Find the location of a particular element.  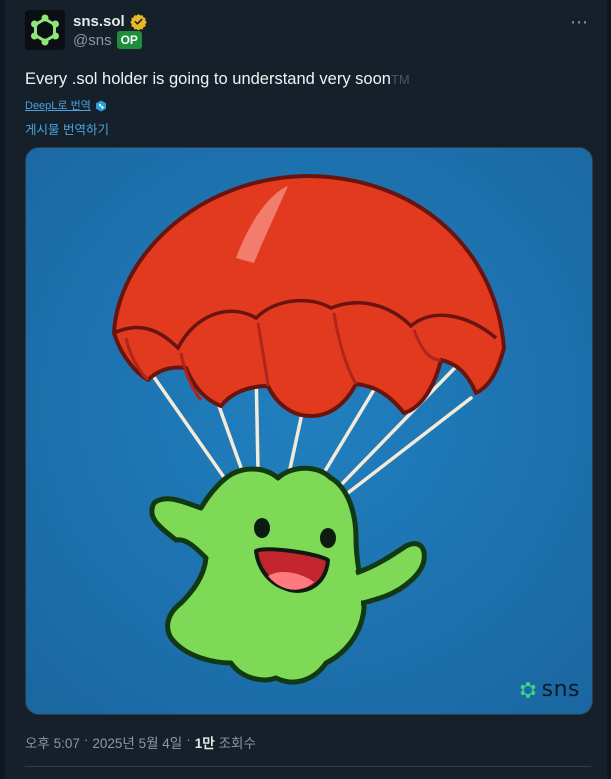

post-metadata: 오후 5:07 · 2025년 5월 4일 · 1만 조회수 is located at coordinates (140, 742).